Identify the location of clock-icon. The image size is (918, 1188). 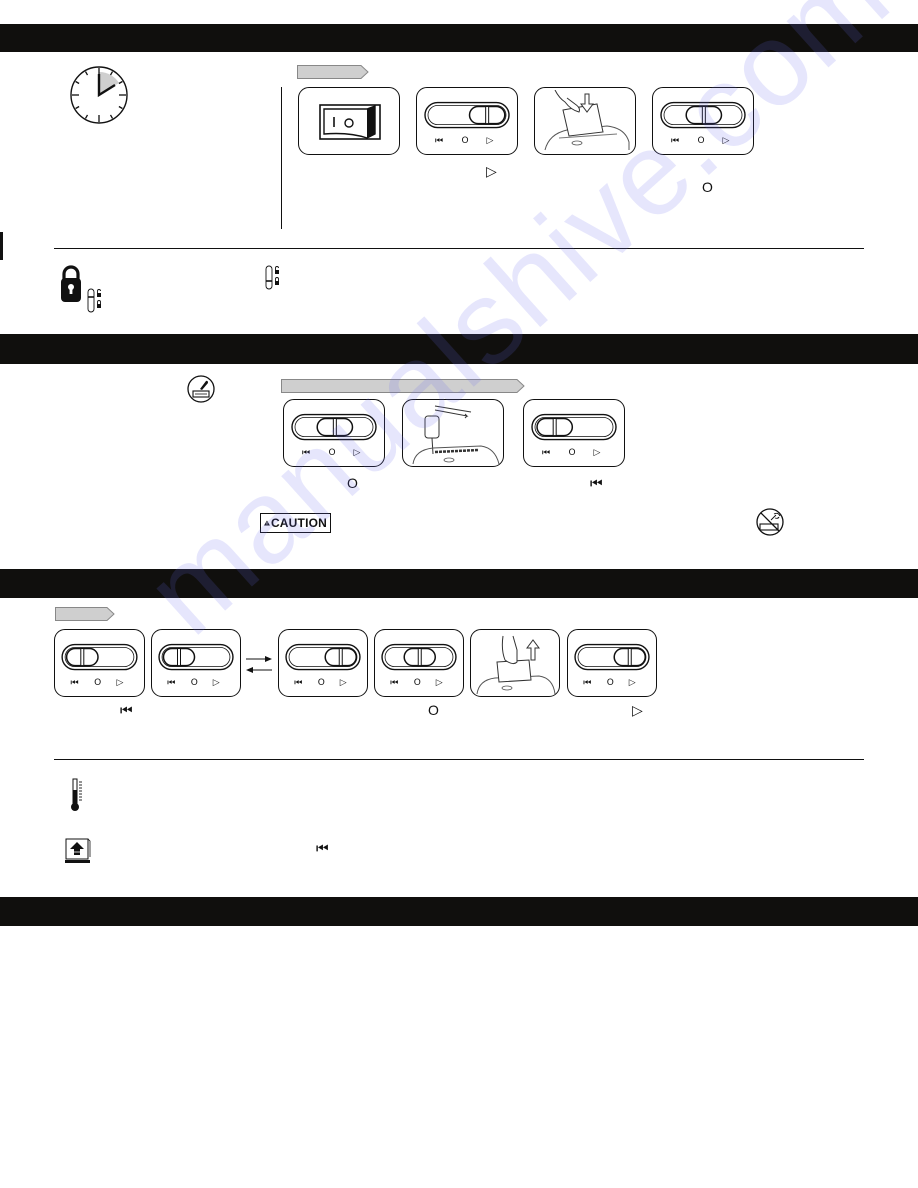
(99, 95).